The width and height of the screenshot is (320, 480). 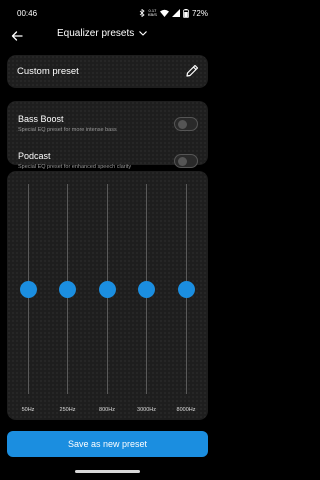 What do you see at coordinates (67, 410) in the screenshot?
I see `eq-band-label: 250Hz` at bounding box center [67, 410].